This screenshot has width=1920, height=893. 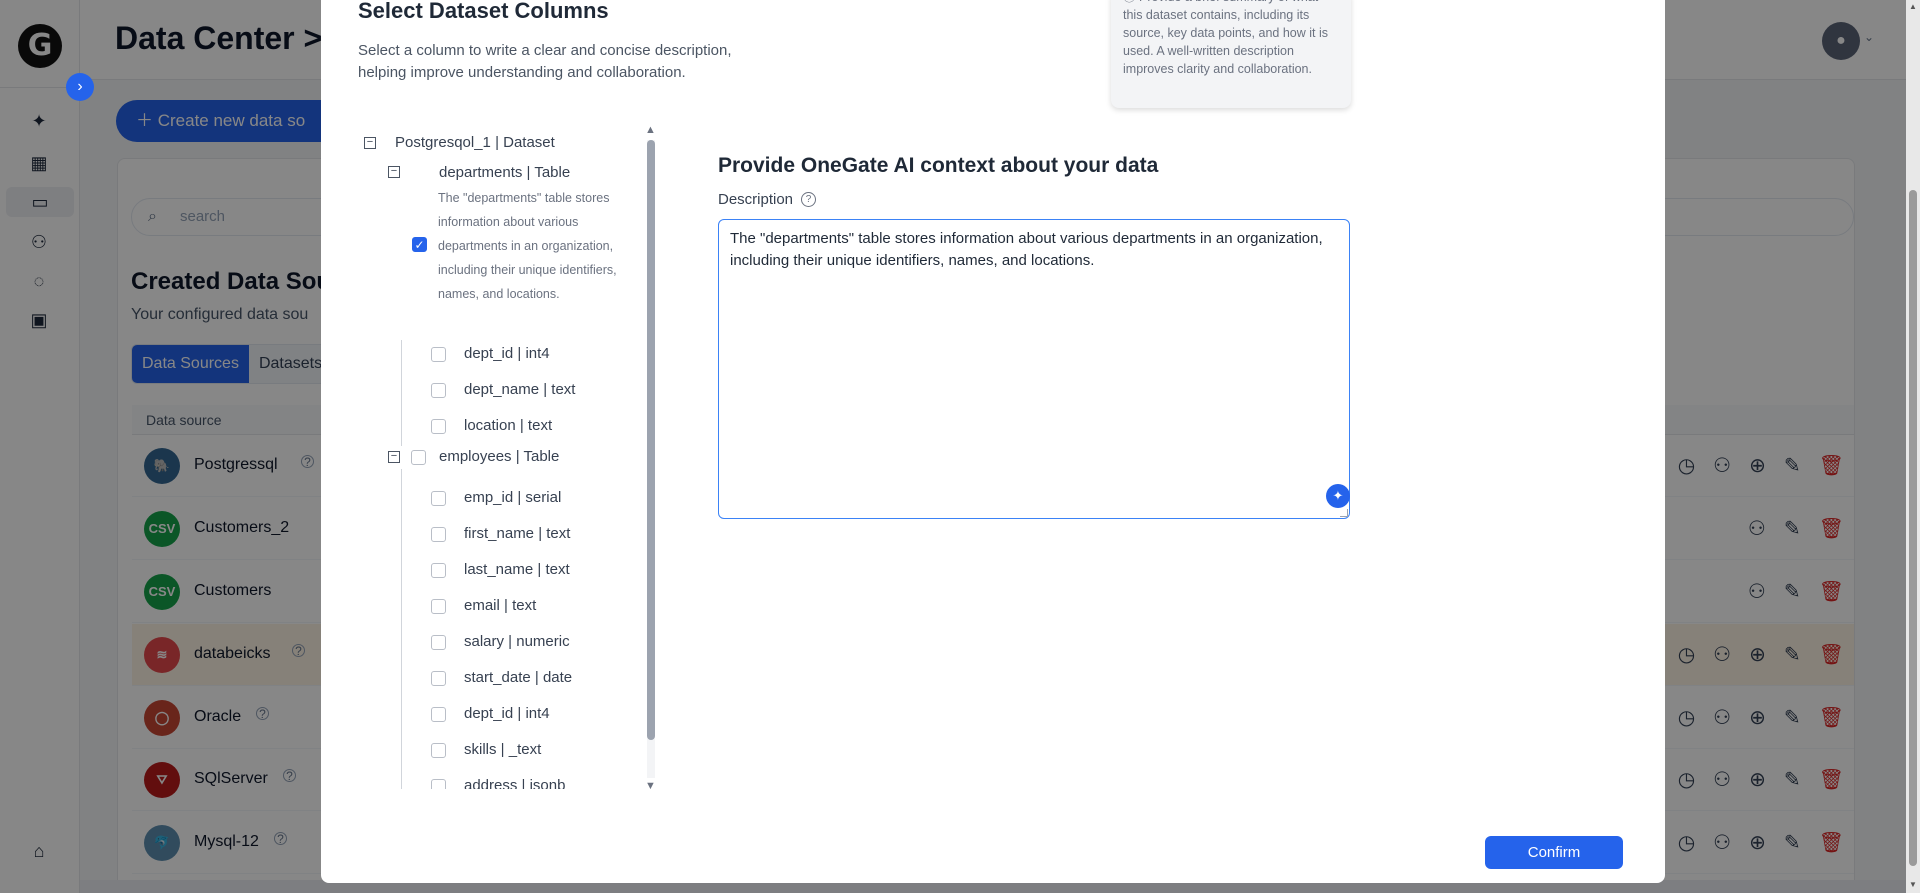 What do you see at coordinates (508, 425) in the screenshot?
I see `column-label: location | text` at bounding box center [508, 425].